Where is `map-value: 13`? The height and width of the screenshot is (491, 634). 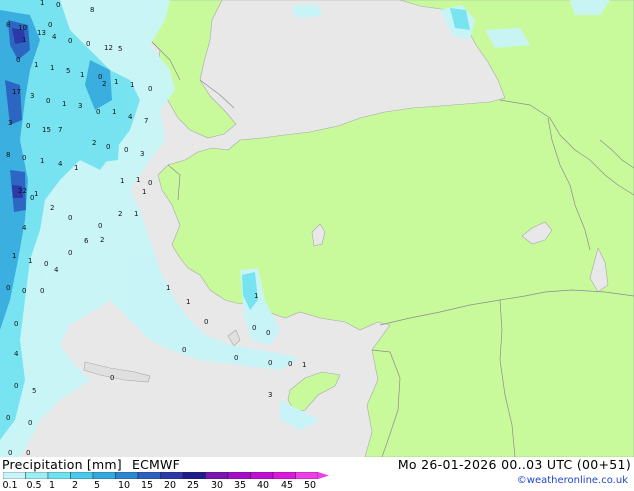 map-value: 13 is located at coordinates (41, 33).